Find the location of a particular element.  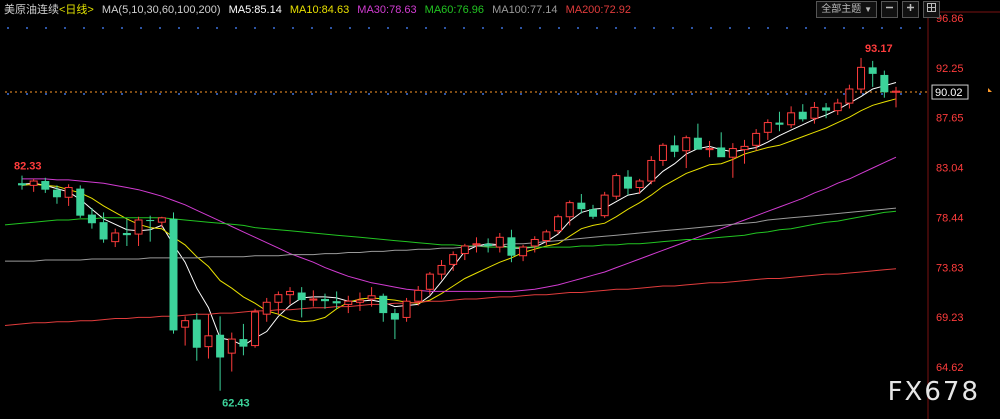

ma30-value: MA30:78.63 is located at coordinates (387, 10).